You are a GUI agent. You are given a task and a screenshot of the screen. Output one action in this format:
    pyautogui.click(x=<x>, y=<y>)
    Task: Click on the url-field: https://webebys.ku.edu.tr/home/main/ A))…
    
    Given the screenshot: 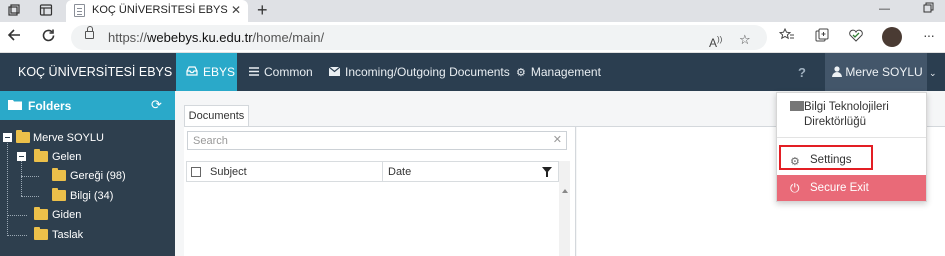 What is the action you would take?
    pyautogui.click(x=419, y=37)
    